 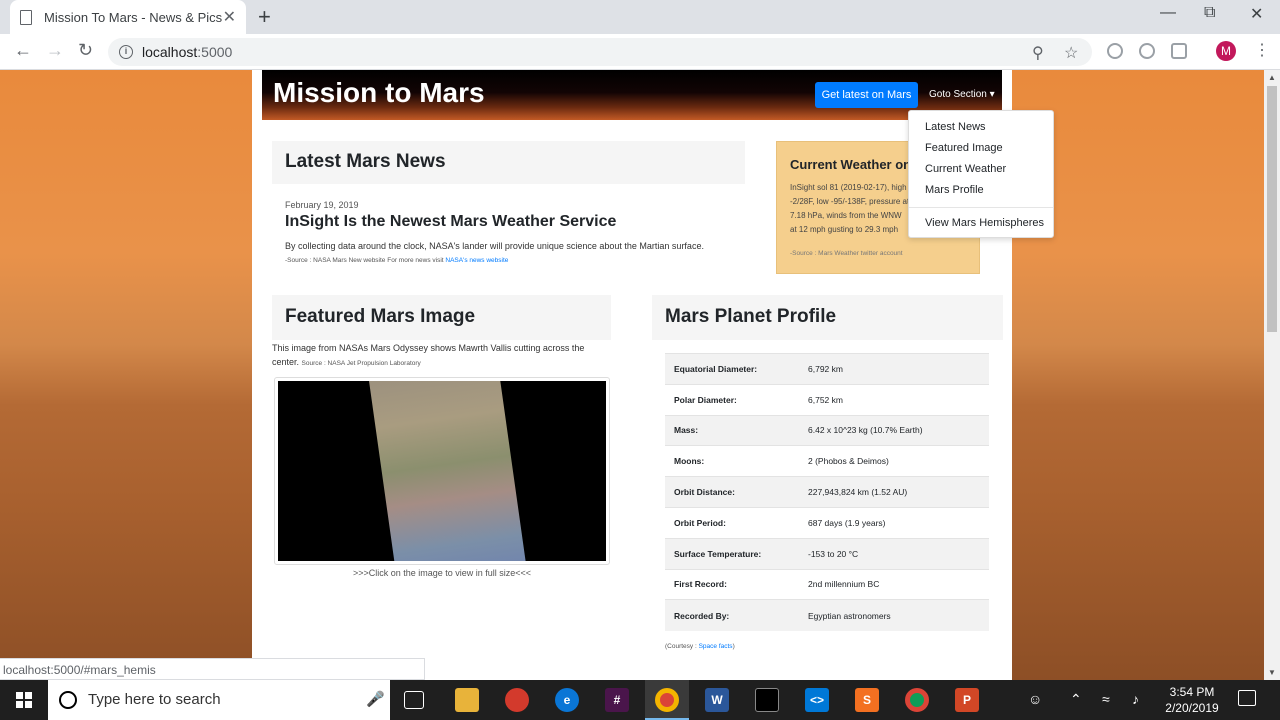 What do you see at coordinates (827, 553) in the screenshot?
I see `table-row: Surface Temperature: -153 to 20 °C` at bounding box center [827, 553].